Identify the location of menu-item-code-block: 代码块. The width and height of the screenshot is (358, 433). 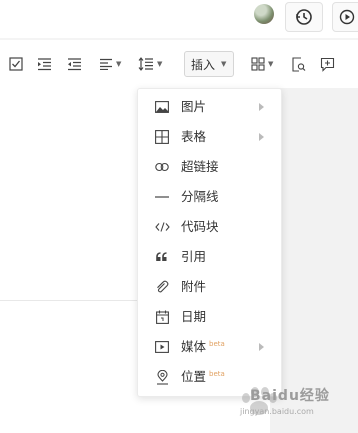
(209, 227).